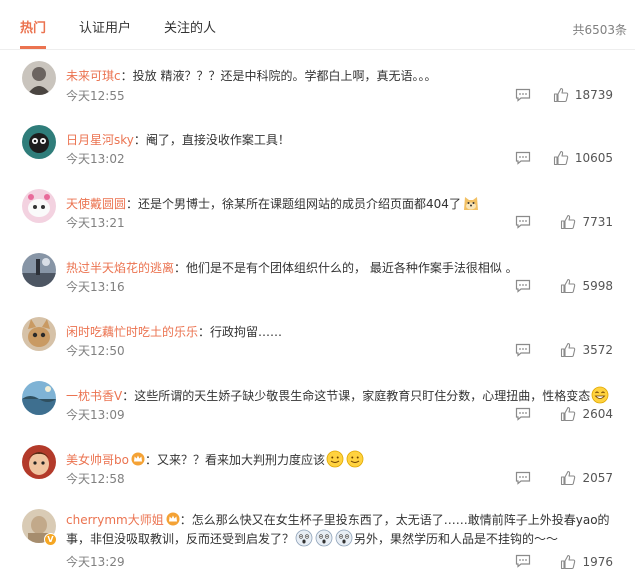  I want to click on comment-text: 还是个男博士，徐某所在课题组网站的成员介绍页面都404了, so click(299, 204).